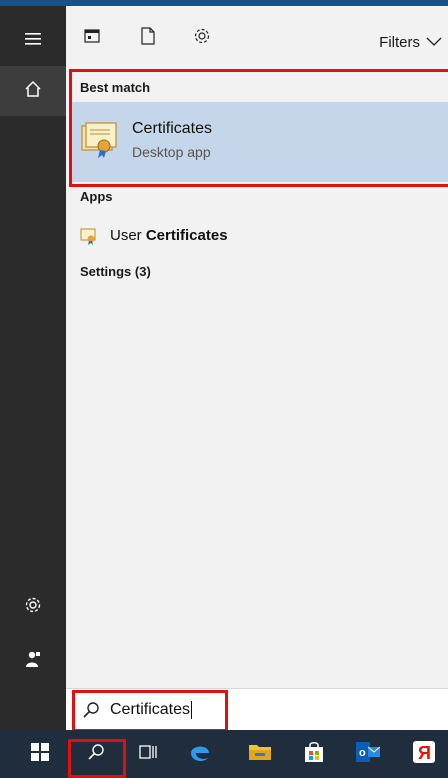  I want to click on apps-filter-icon, so click(92, 38).